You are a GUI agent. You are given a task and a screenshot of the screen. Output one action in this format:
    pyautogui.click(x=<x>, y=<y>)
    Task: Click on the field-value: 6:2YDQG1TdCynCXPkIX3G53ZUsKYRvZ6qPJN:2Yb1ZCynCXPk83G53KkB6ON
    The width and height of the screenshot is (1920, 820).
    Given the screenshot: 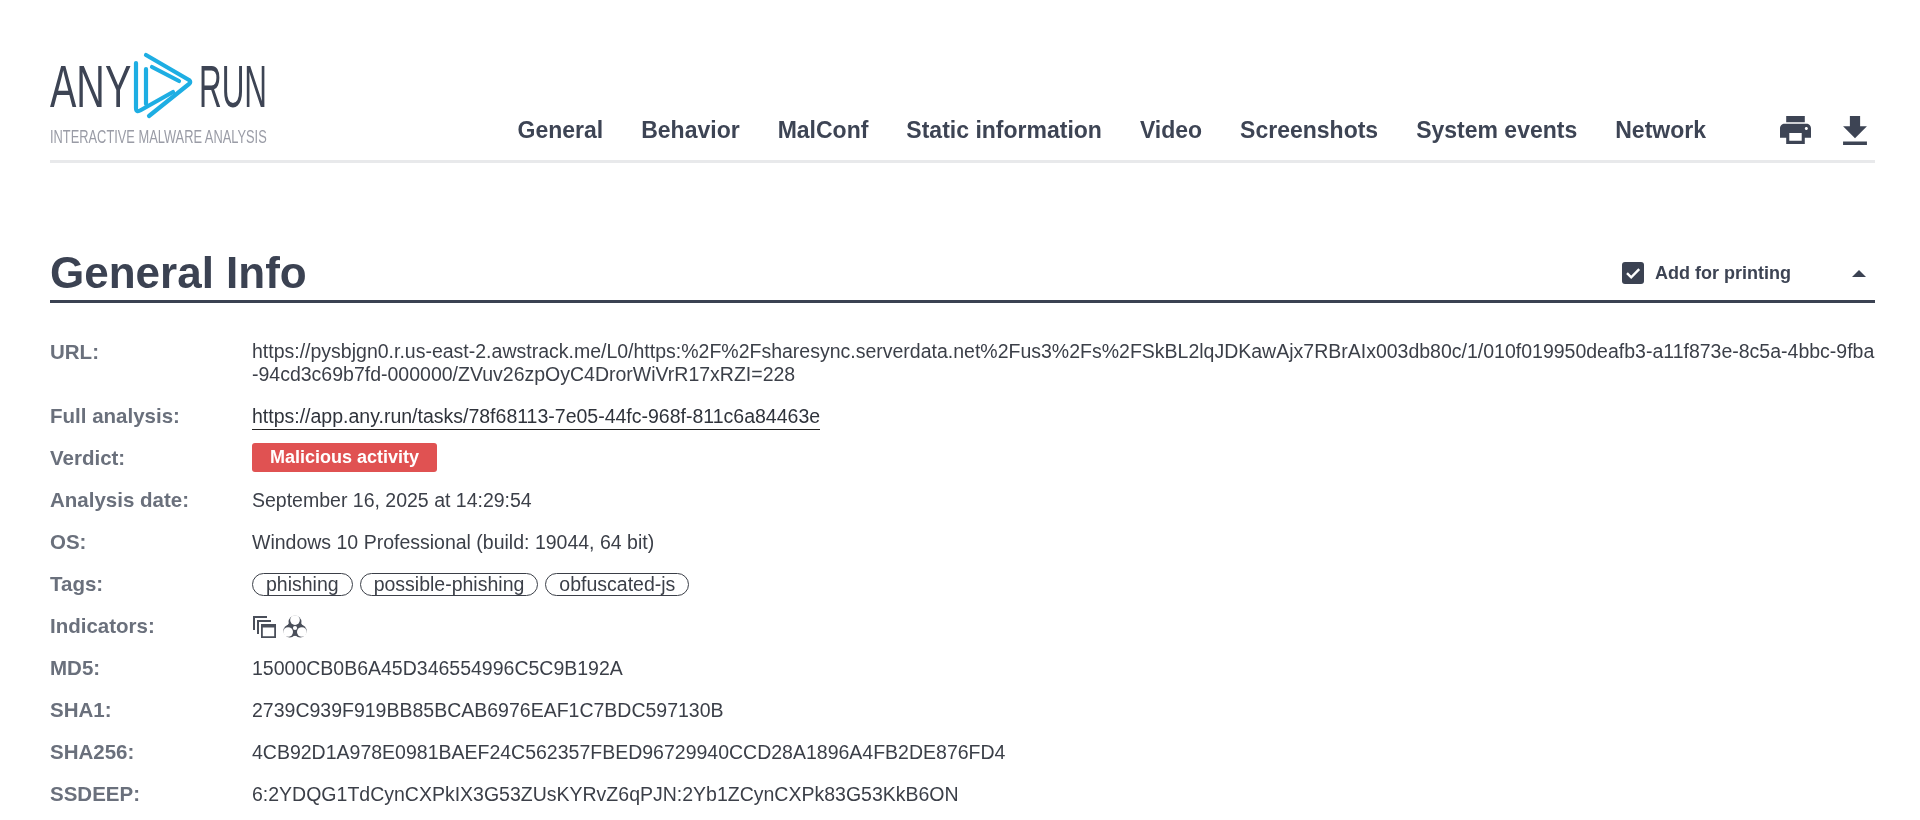 What is the action you would take?
    pyautogui.click(x=606, y=794)
    